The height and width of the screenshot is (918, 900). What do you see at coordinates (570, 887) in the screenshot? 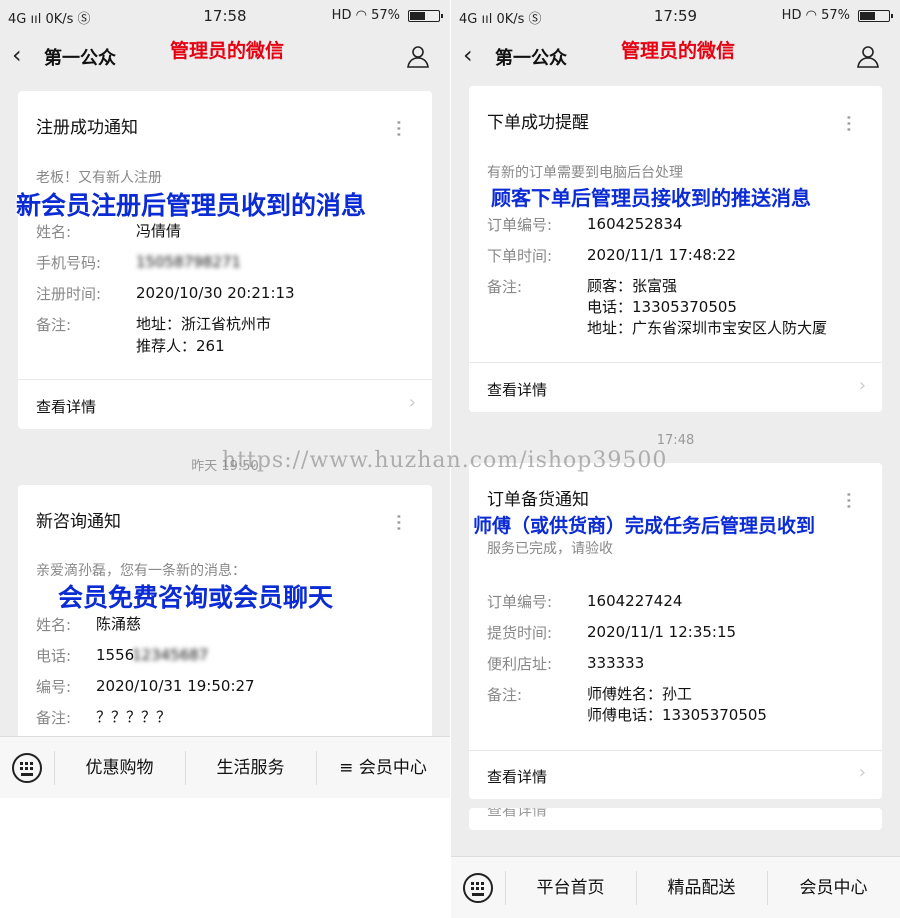
I see `menu-item-home: 平台首页` at bounding box center [570, 887].